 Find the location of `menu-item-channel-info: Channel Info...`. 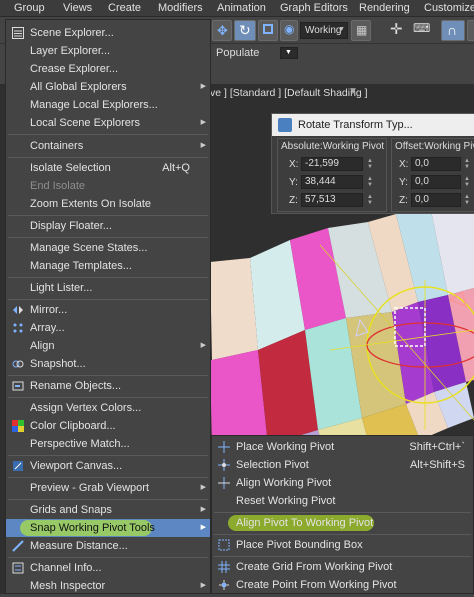

menu-item-channel-info: Channel Info... is located at coordinates (108, 568).